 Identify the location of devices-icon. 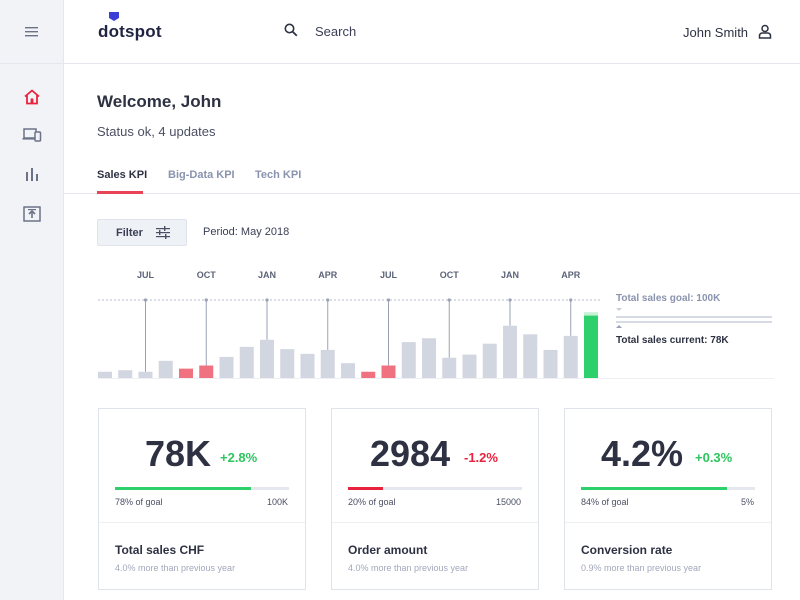
(32, 135).